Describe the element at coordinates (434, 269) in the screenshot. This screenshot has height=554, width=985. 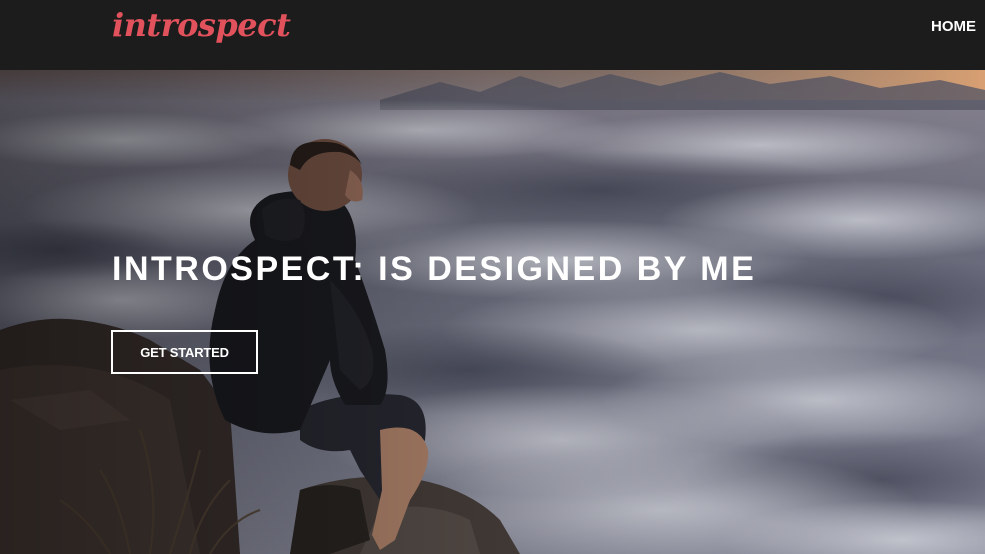
I see `hero-title: INTROSPECT: IS DESIGNED BY ME` at that location.